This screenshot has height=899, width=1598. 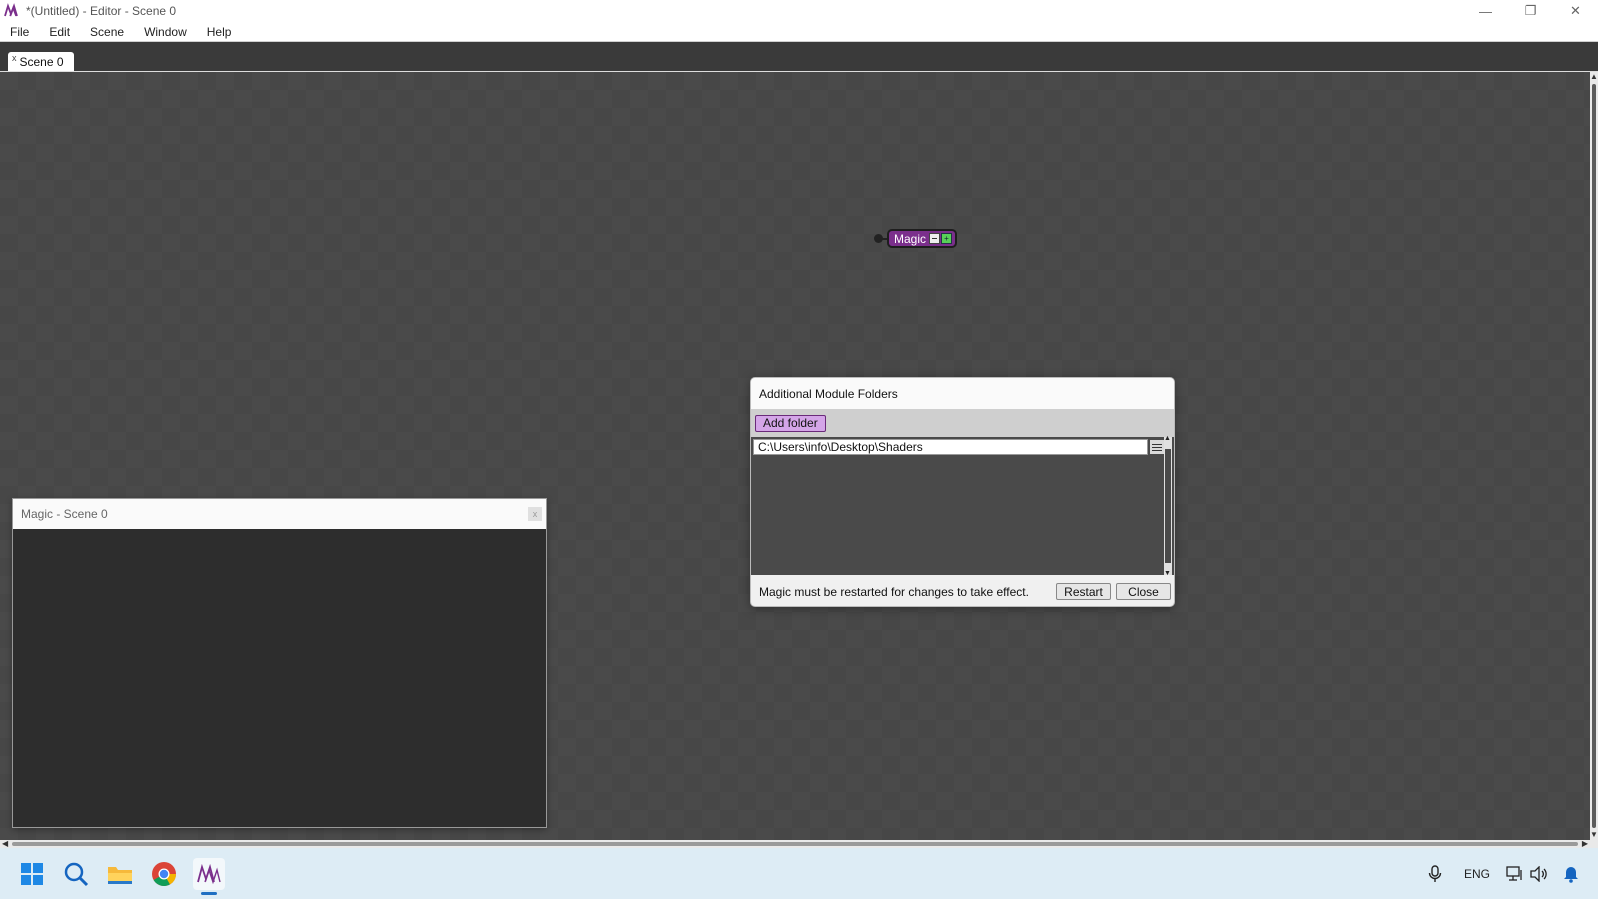 I want to click on title-bar: *(Untitled) - Editor - Scene 0 — ❐ ✕, so click(x=799, y=11).